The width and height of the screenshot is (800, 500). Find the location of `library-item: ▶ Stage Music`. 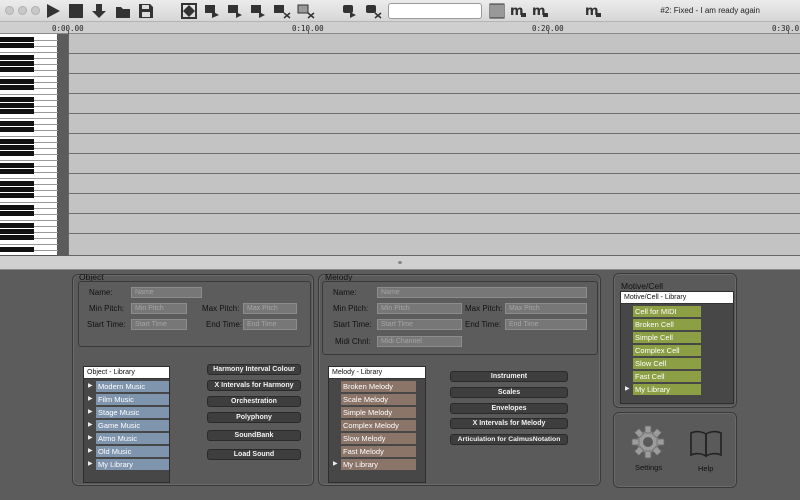

library-item: ▶ Stage Music is located at coordinates (128, 412).